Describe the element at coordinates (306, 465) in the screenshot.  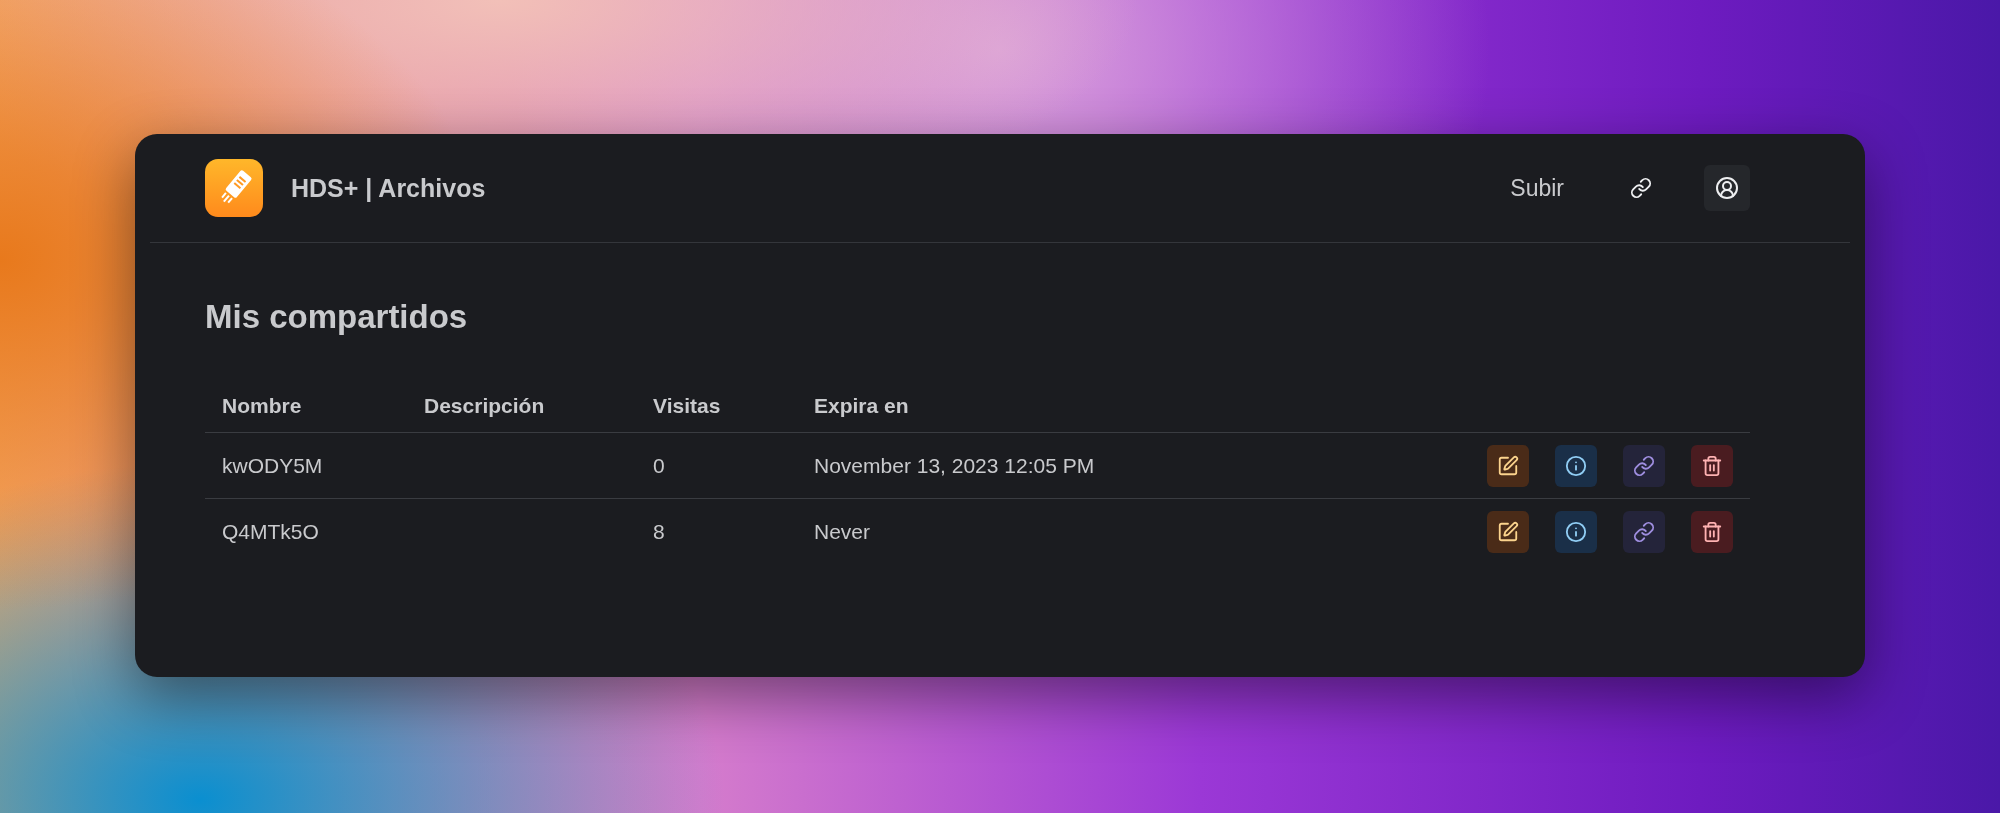
I see `table-cell: kwODY5M` at that location.